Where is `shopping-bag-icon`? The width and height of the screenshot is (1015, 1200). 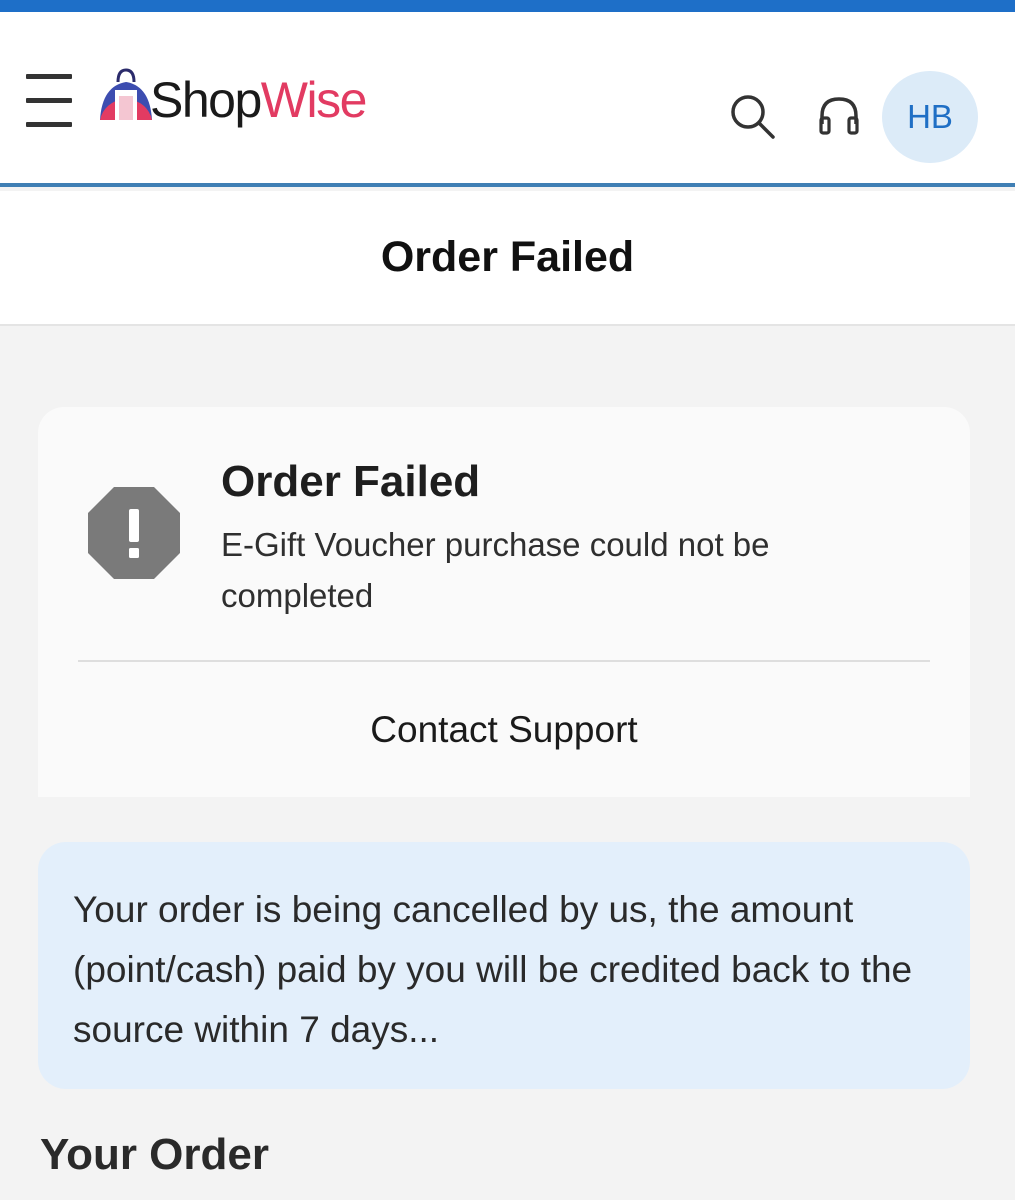 shopping-bag-icon is located at coordinates (126, 94).